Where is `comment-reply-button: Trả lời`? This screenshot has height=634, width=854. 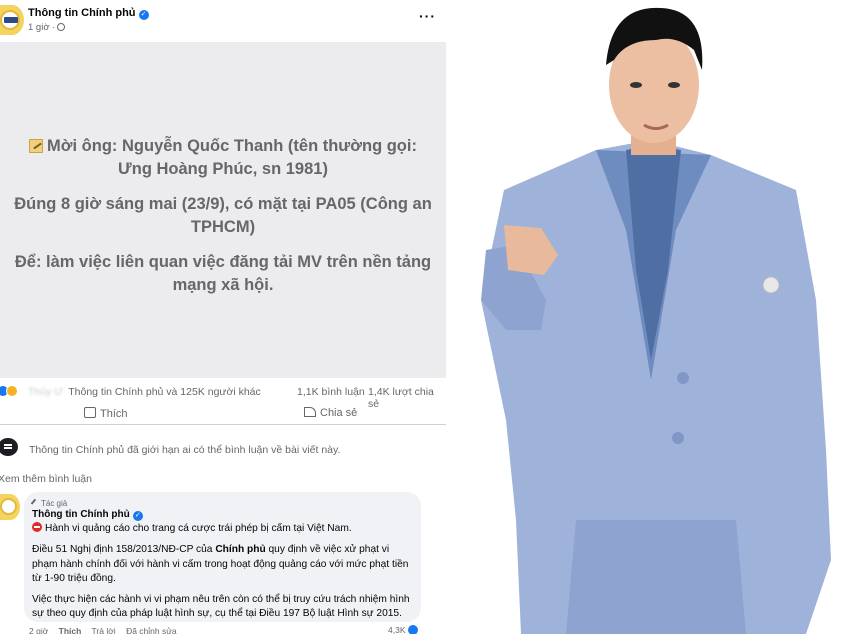
comment-reply-button: Trả lời is located at coordinates (104, 630).